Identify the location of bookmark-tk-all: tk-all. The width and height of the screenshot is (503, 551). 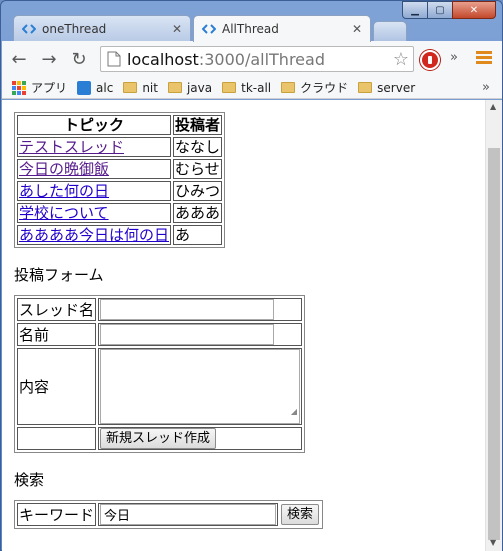
(246, 88).